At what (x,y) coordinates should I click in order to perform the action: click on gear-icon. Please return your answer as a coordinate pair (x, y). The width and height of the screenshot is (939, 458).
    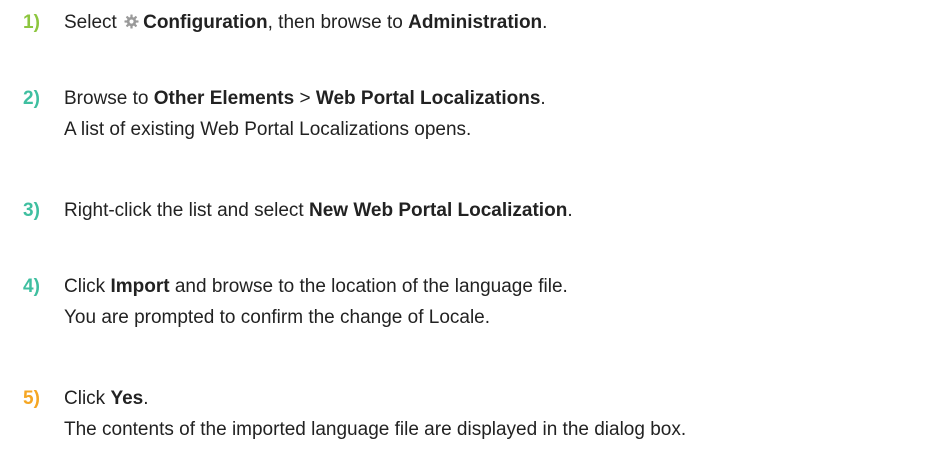
    Looking at the image, I should click on (131, 21).